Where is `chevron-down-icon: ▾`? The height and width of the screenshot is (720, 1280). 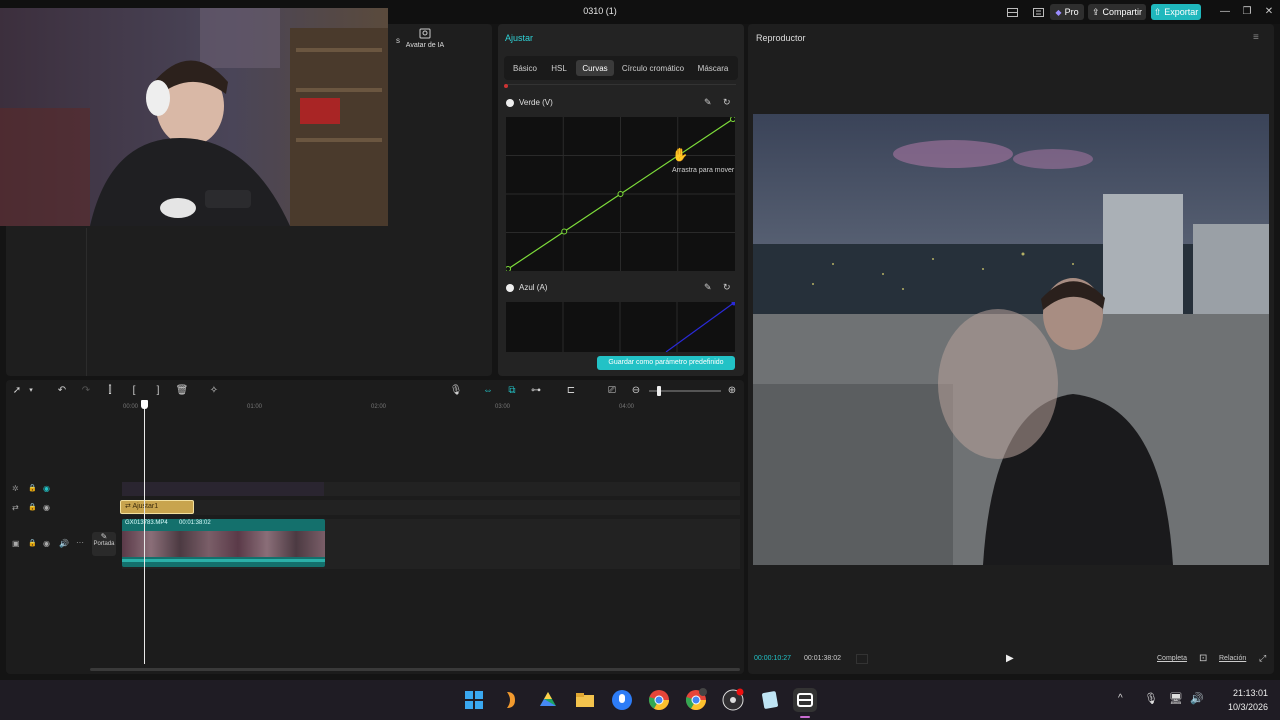 chevron-down-icon: ▾ is located at coordinates (31, 391).